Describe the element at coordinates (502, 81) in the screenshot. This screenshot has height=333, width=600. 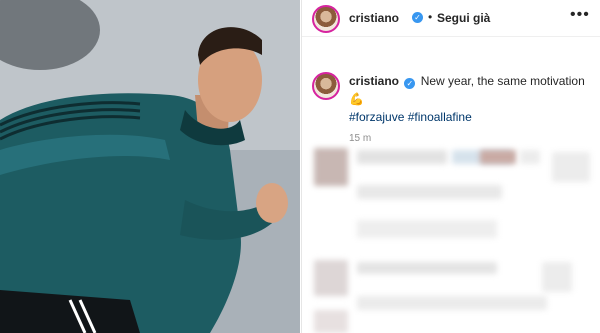
I see `caption-text: New year, the same motivation` at that location.